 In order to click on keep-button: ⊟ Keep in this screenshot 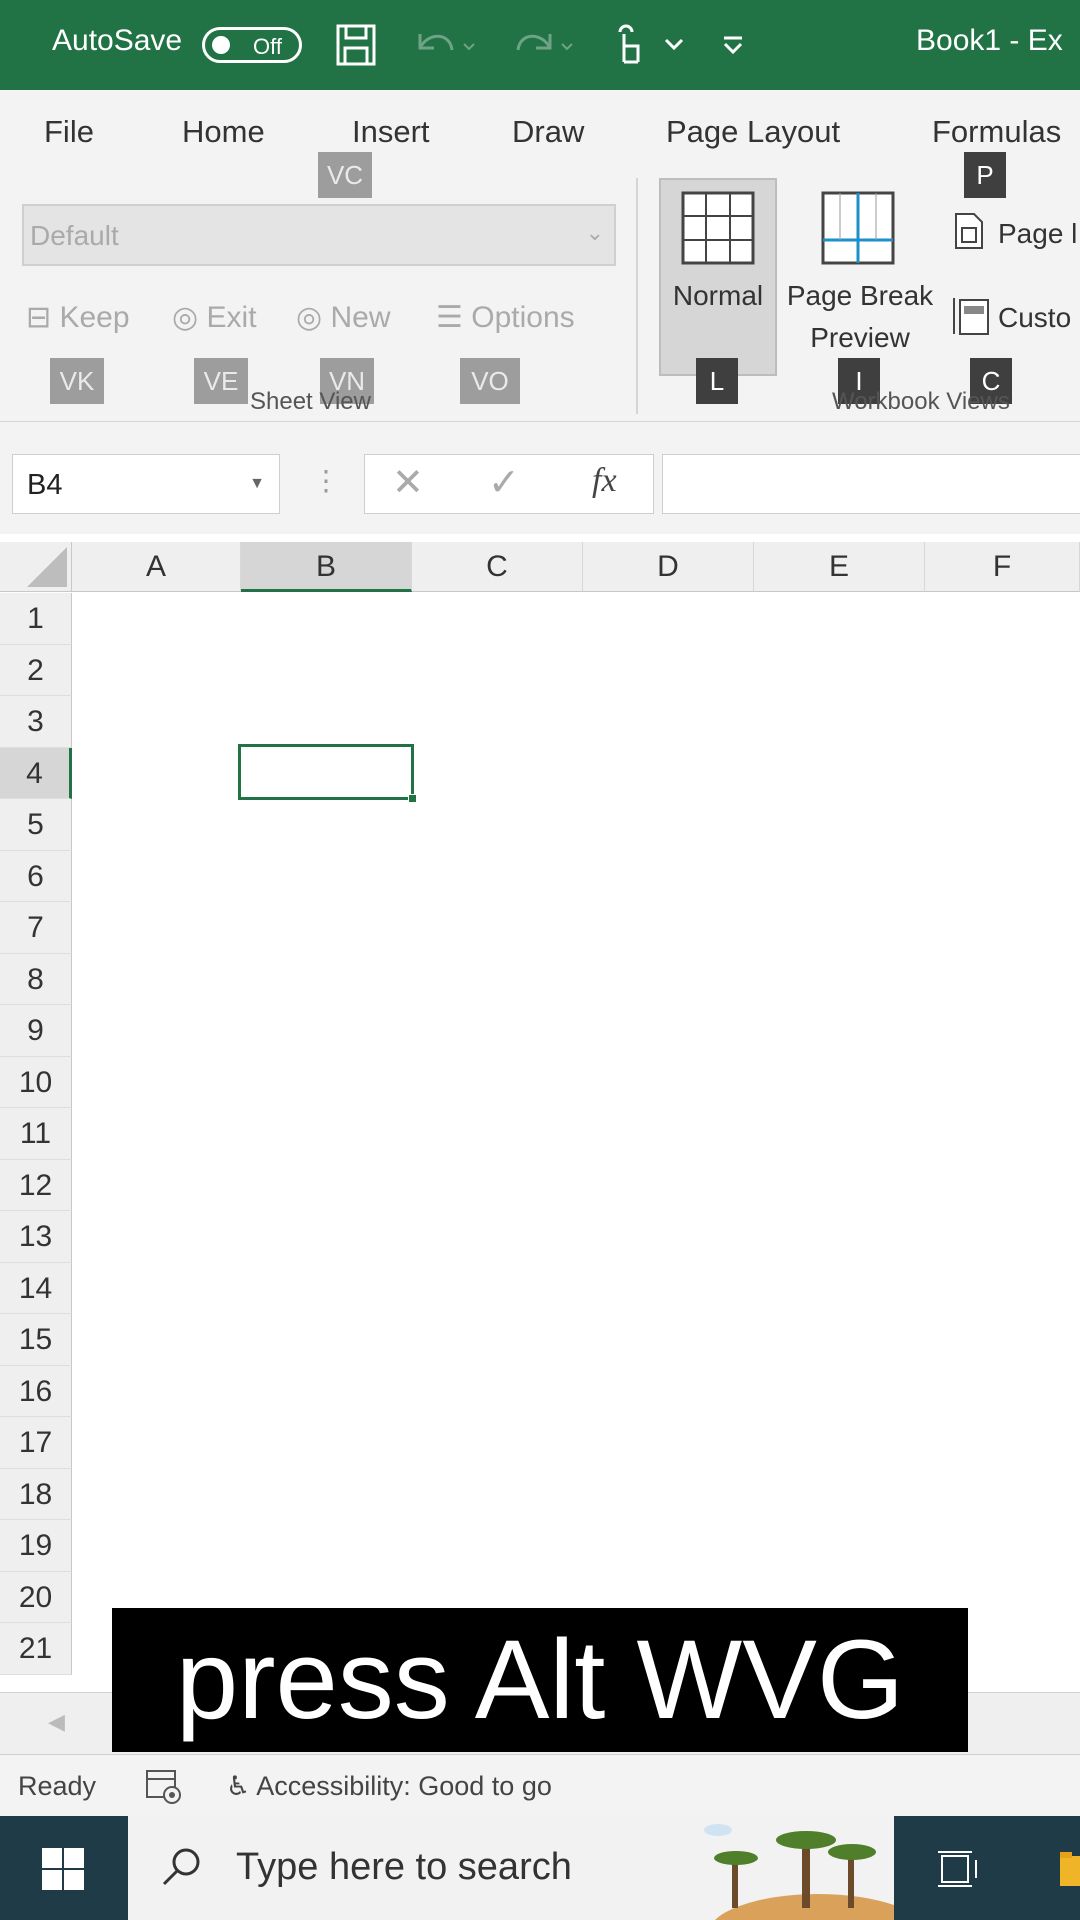, I will do `click(78, 317)`.